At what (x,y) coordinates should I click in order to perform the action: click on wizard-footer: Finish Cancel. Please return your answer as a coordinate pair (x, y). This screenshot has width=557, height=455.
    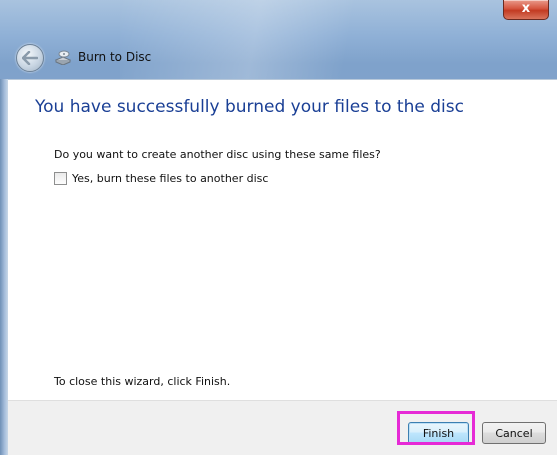
    Looking at the image, I should click on (282, 427).